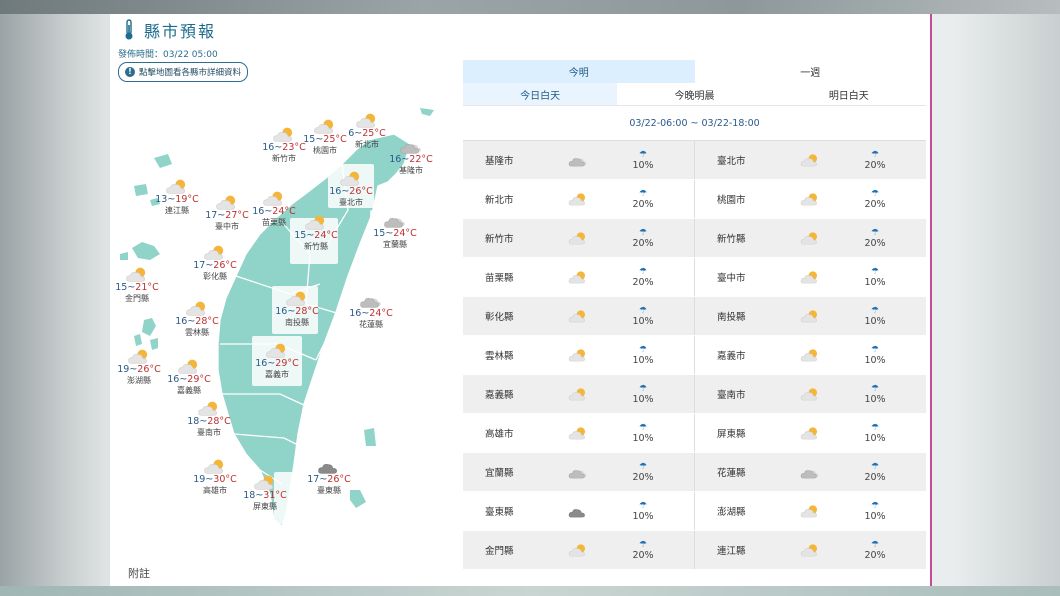  Describe the element at coordinates (810, 433) in the screenshot. I see `county-cell: 屏東縣 ☂ 10%` at that location.